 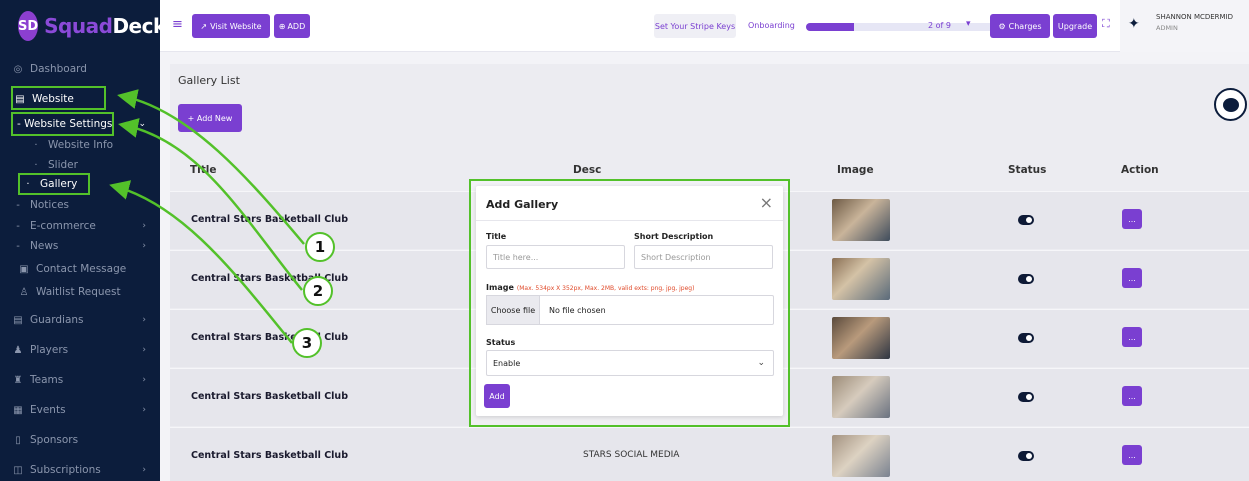 I want to click on annotation-number-3: 3, so click(x=307, y=343).